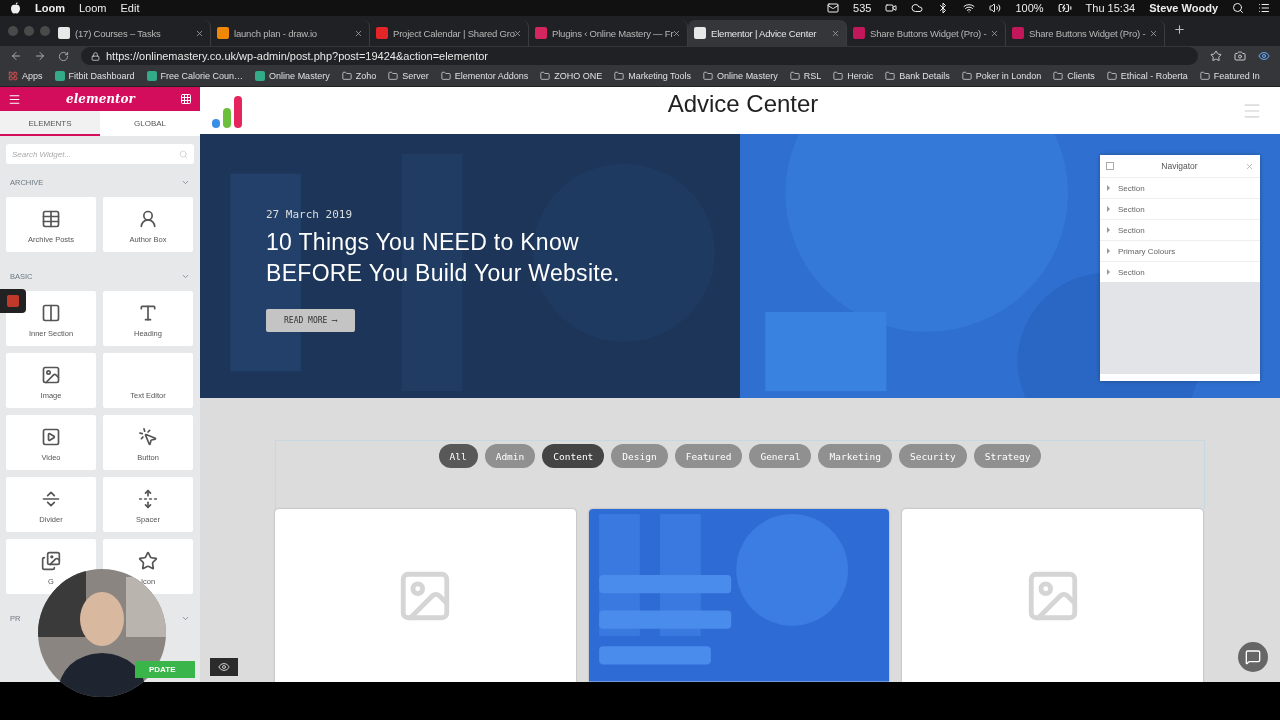  Describe the element at coordinates (1179, 29) in the screenshot. I see `new-tab-icon` at that location.